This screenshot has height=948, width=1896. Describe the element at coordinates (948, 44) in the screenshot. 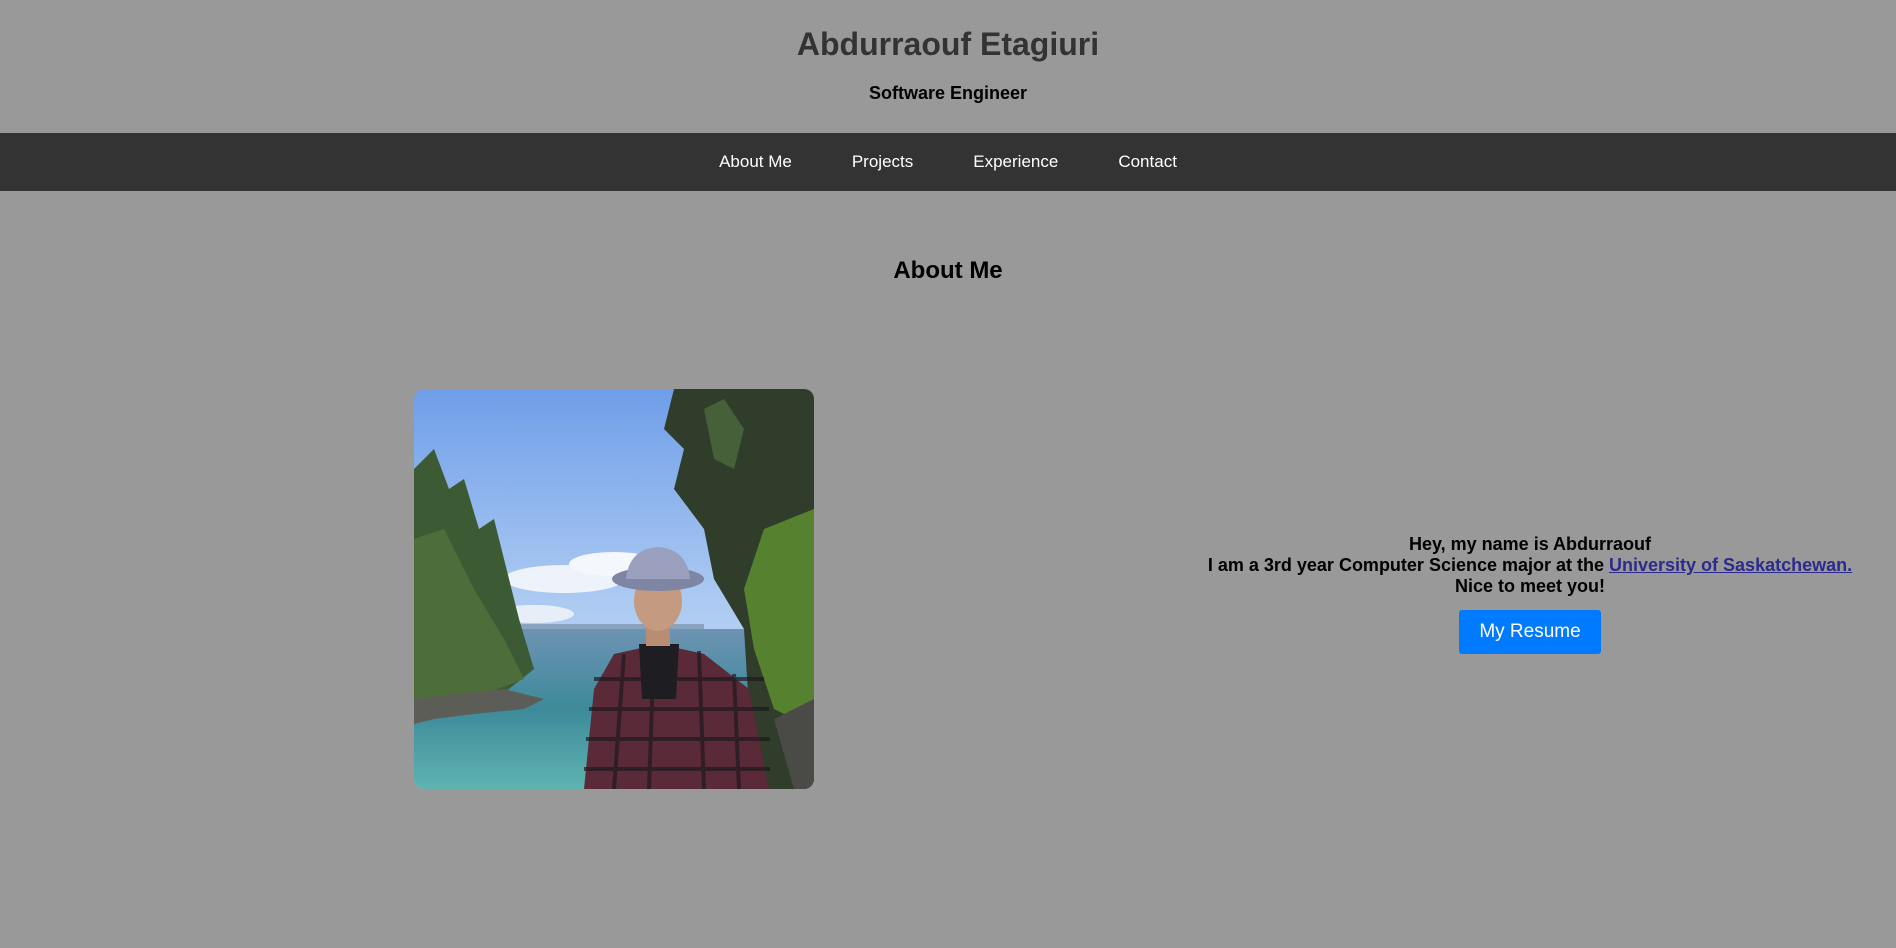

I see `site-title: Abdurraouf Etagiuri` at that location.